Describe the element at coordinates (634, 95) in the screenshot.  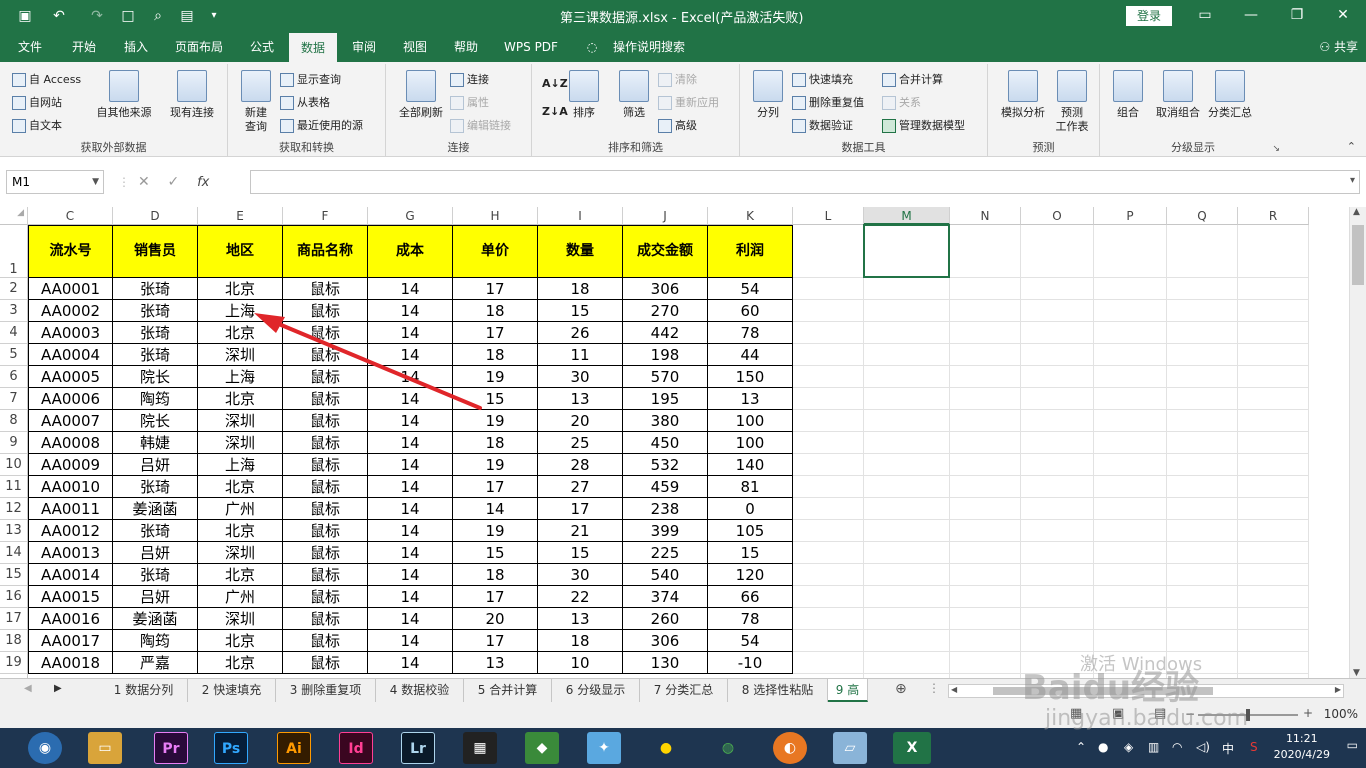
I see `filter-button: 筛选` at that location.